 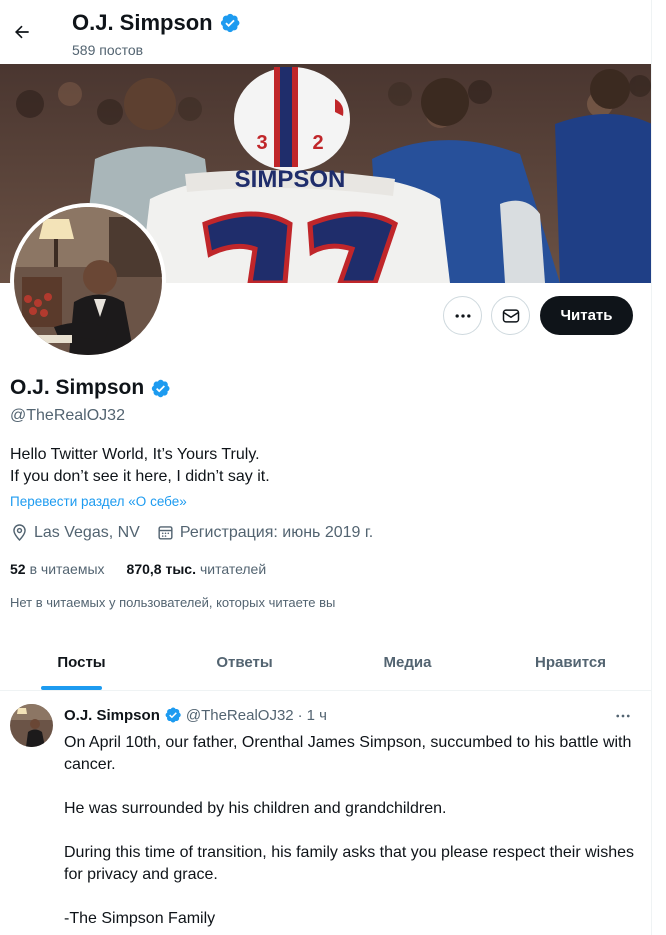 What do you see at coordinates (67, 569) in the screenshot?
I see `following-label: в читаемых` at bounding box center [67, 569].